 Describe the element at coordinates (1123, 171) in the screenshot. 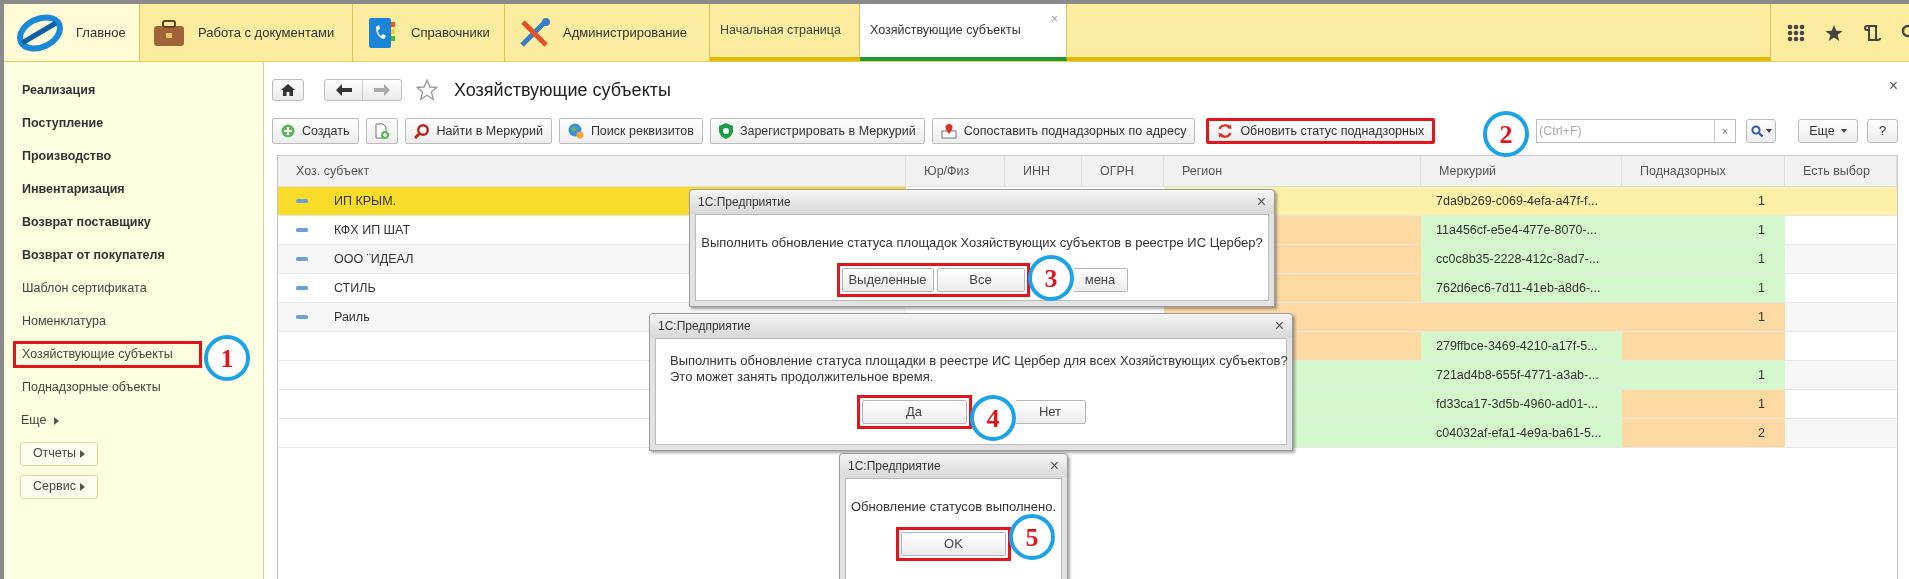

I see `column-header: ОГРН` at that location.